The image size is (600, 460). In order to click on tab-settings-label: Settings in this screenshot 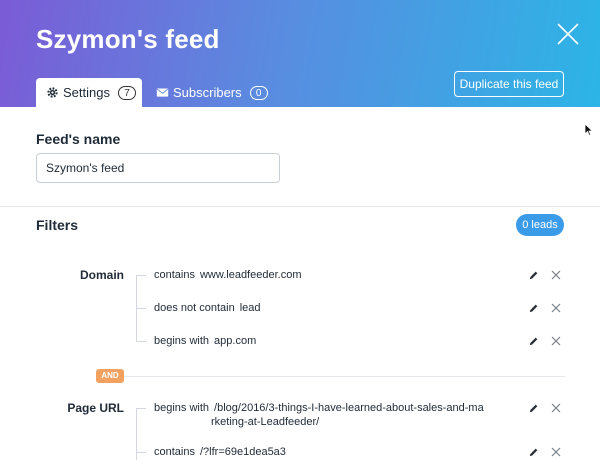, I will do `click(86, 92)`.